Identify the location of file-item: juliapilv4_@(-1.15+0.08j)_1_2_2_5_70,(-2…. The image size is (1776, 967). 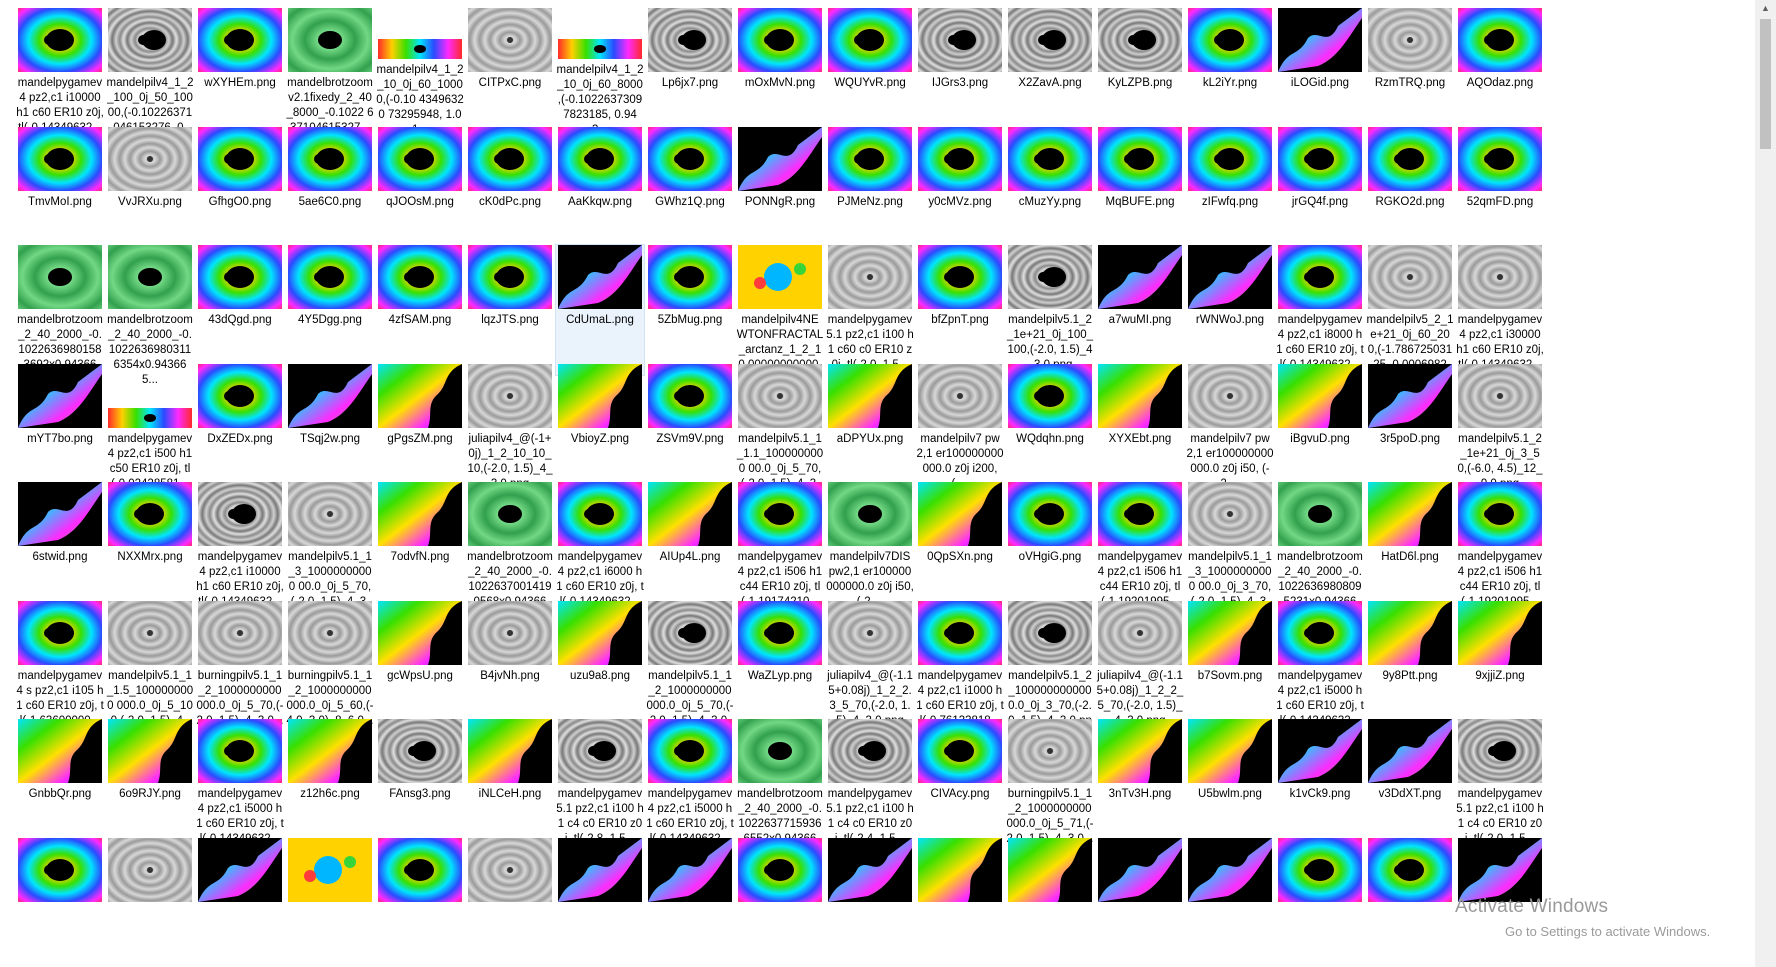
(1140, 665).